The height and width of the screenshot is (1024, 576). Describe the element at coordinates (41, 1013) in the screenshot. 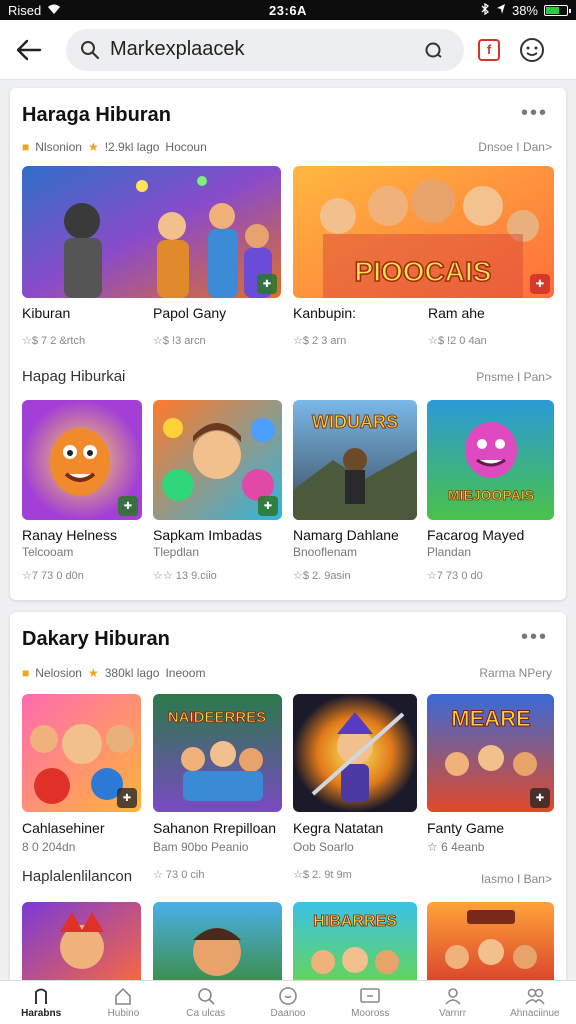

I see `nav-label: Harabns` at that location.